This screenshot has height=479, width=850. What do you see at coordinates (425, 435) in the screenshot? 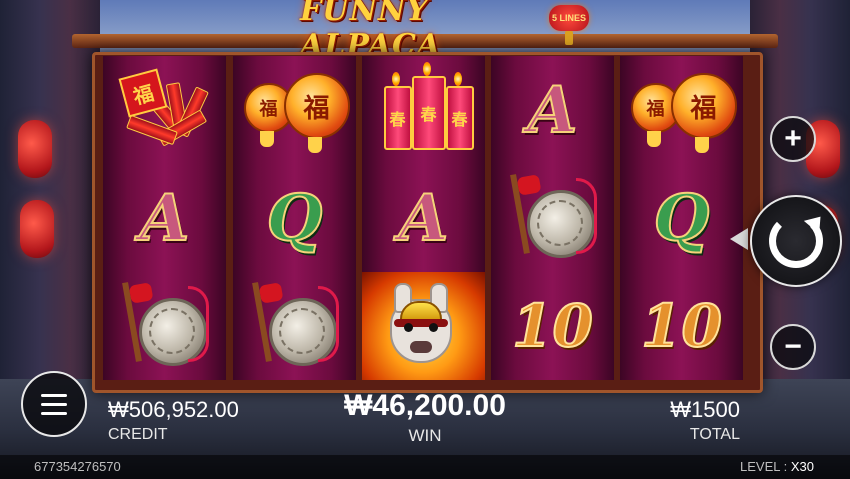
I see `win-label: WIN` at bounding box center [425, 435].